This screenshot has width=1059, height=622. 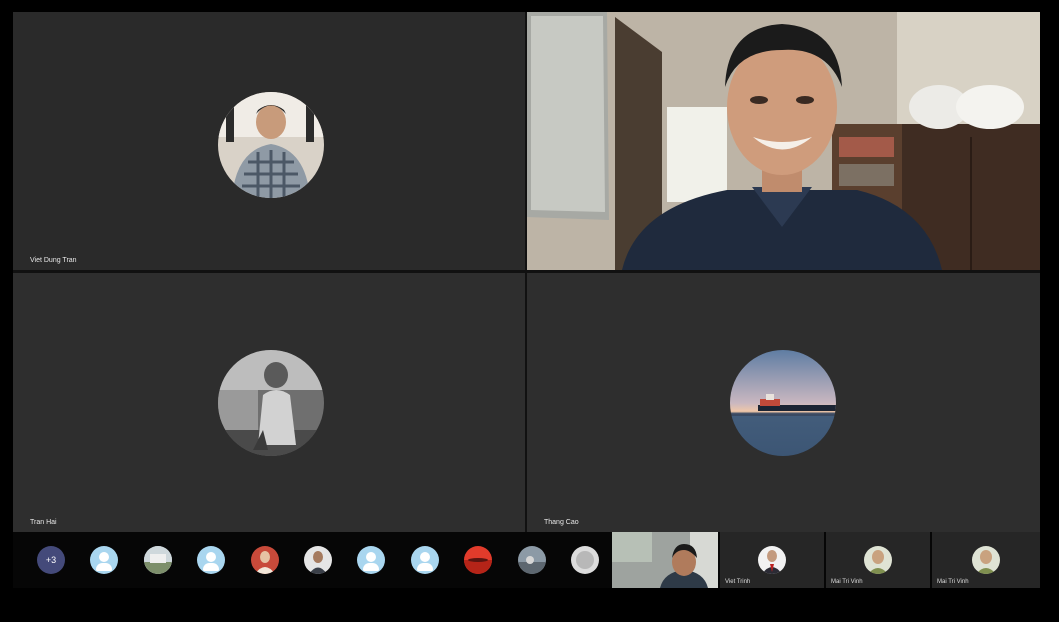 What do you see at coordinates (738, 582) in the screenshot?
I see `participant-name: Viet Trinh` at bounding box center [738, 582].